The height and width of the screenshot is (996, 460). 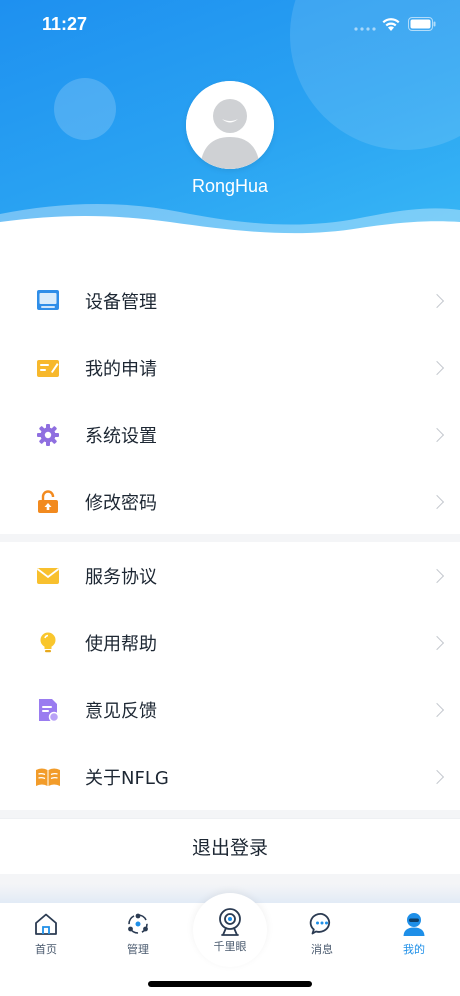 I want to click on avatar, so click(x=230, y=125).